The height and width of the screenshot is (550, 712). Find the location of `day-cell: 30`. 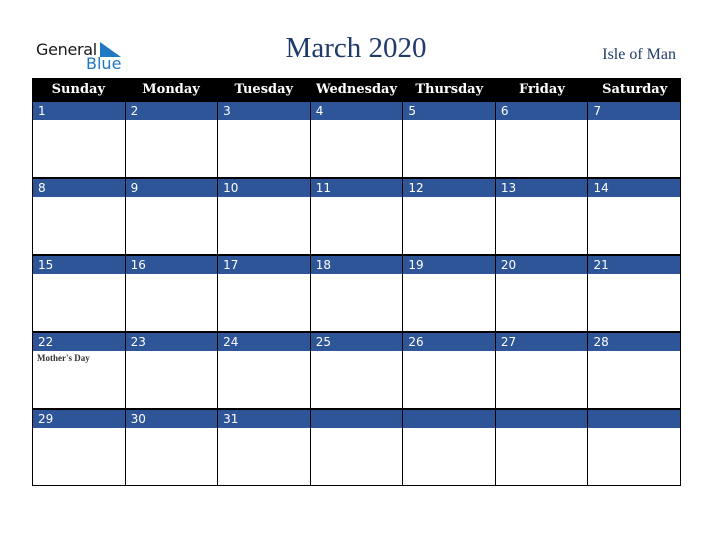

day-cell: 30 is located at coordinates (172, 447).